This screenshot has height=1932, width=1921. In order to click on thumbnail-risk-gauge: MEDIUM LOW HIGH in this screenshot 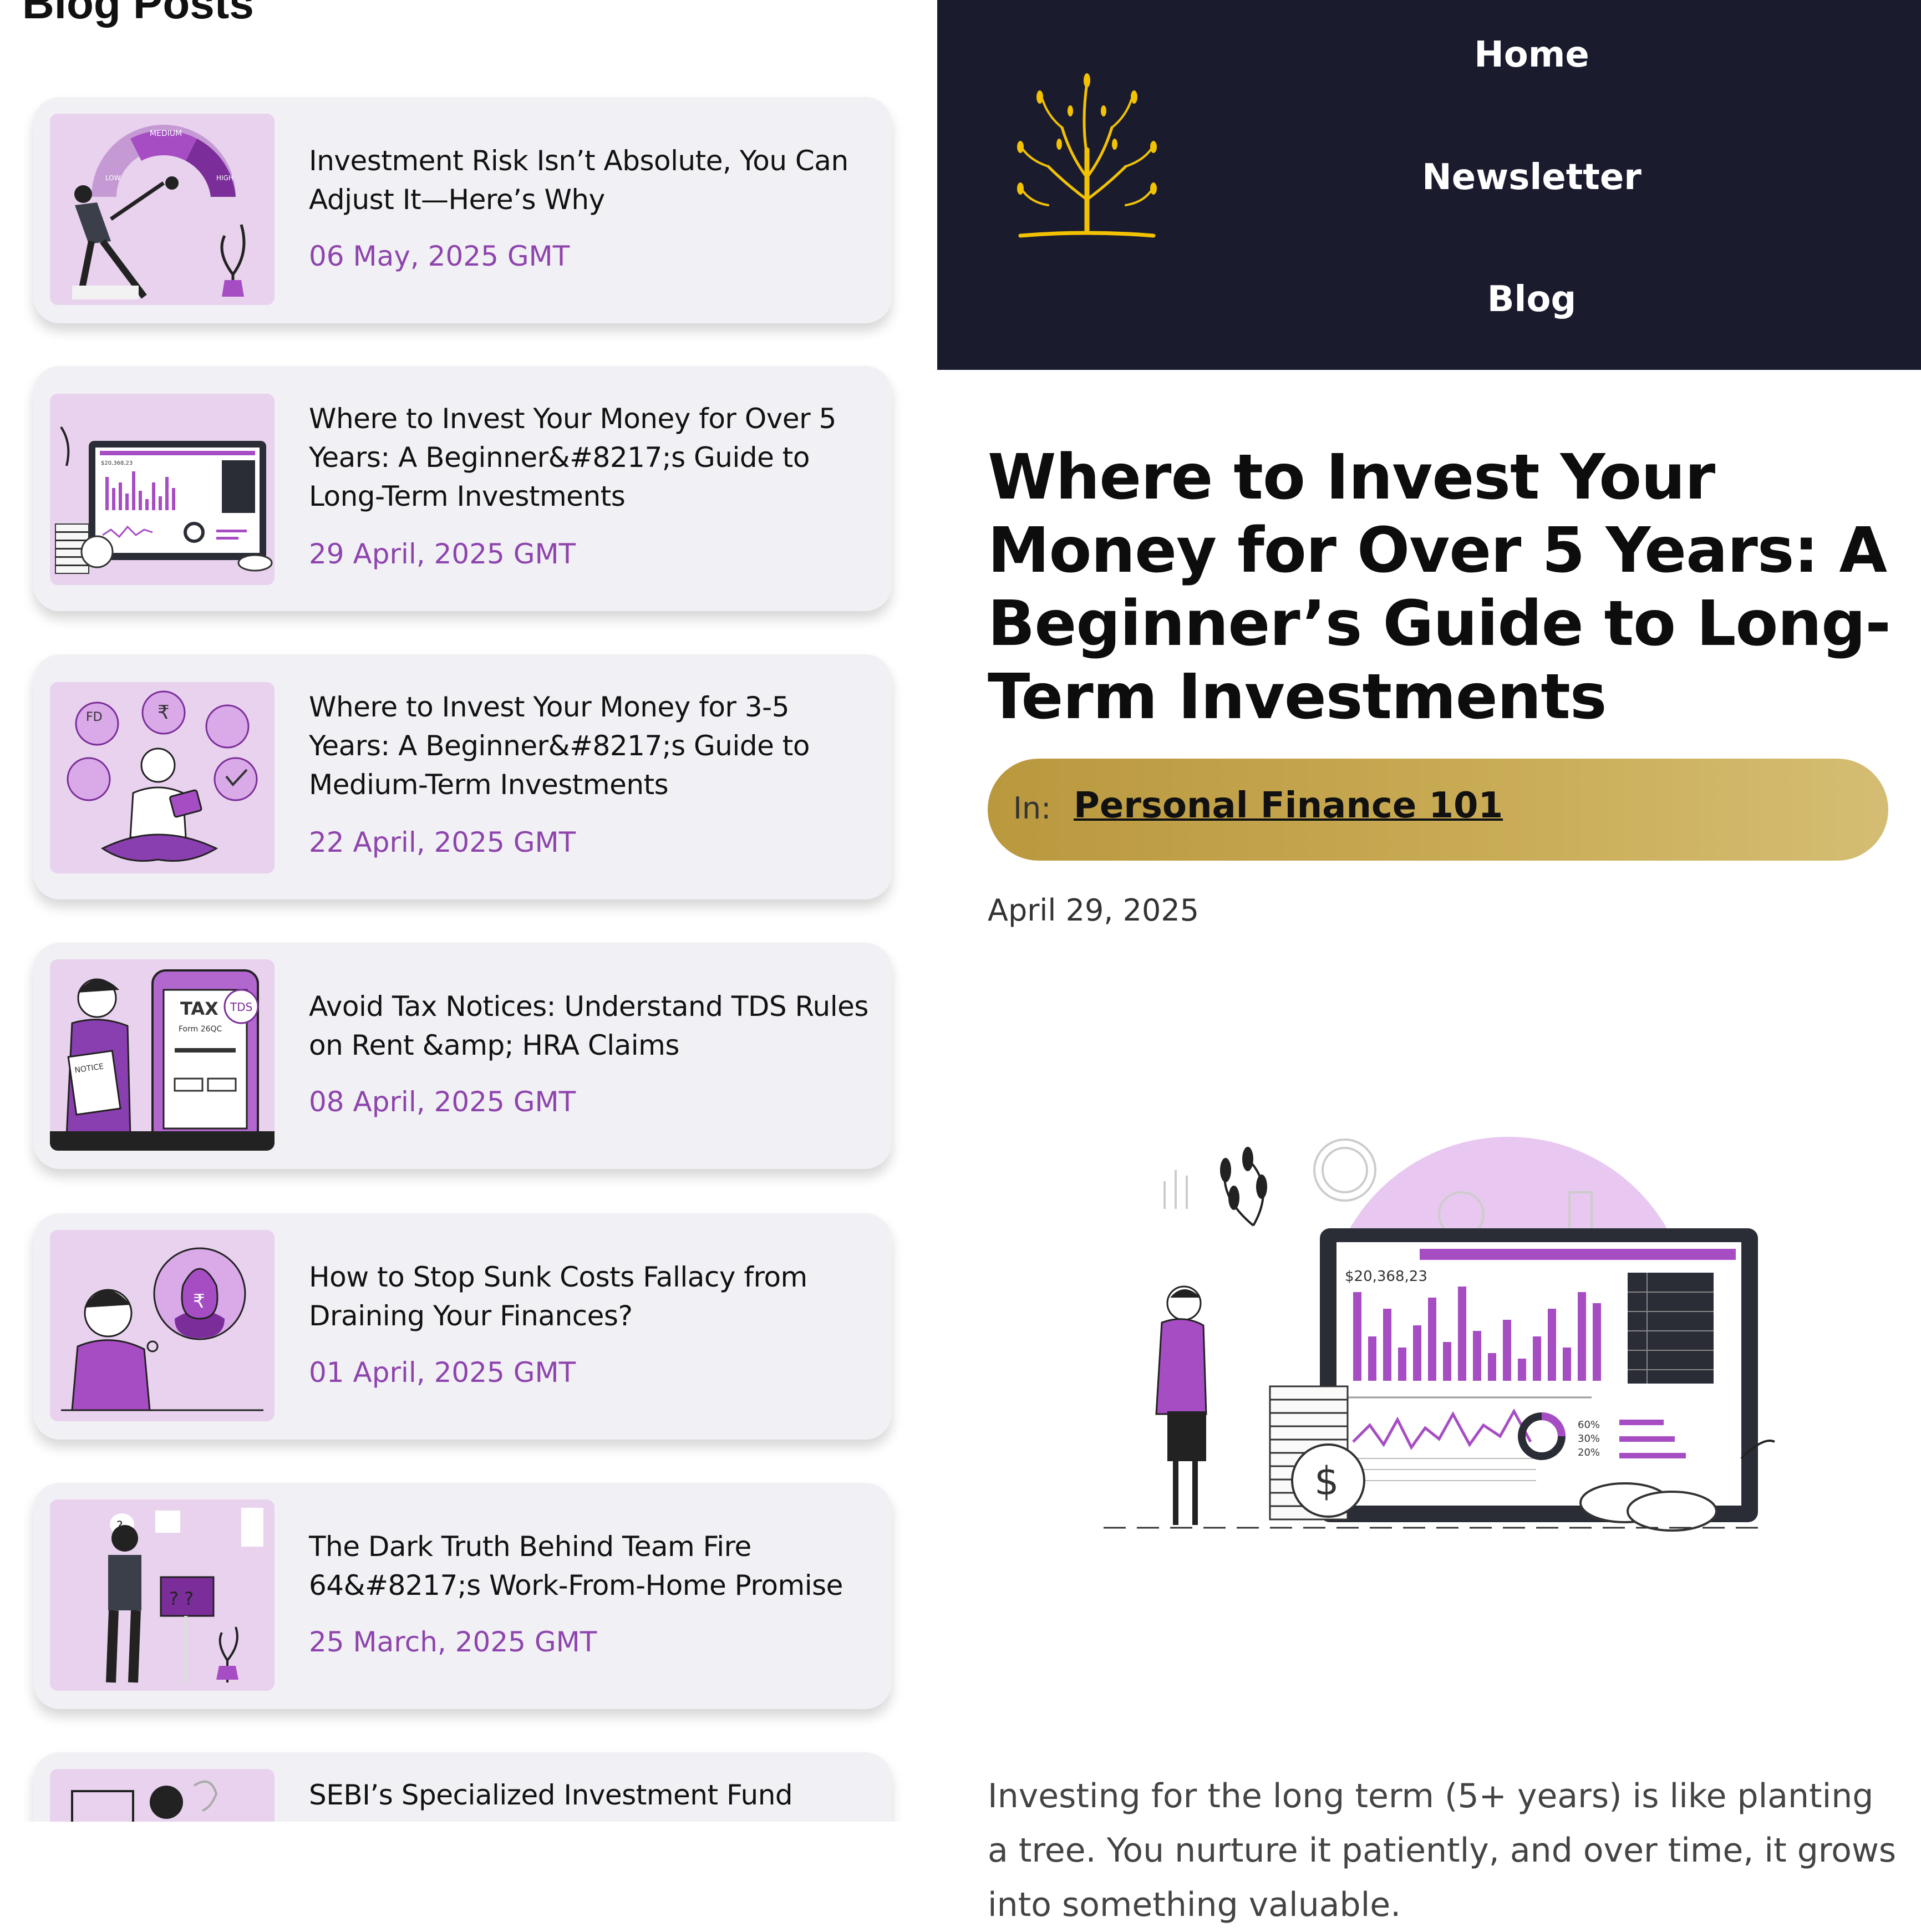, I will do `click(162, 210)`.